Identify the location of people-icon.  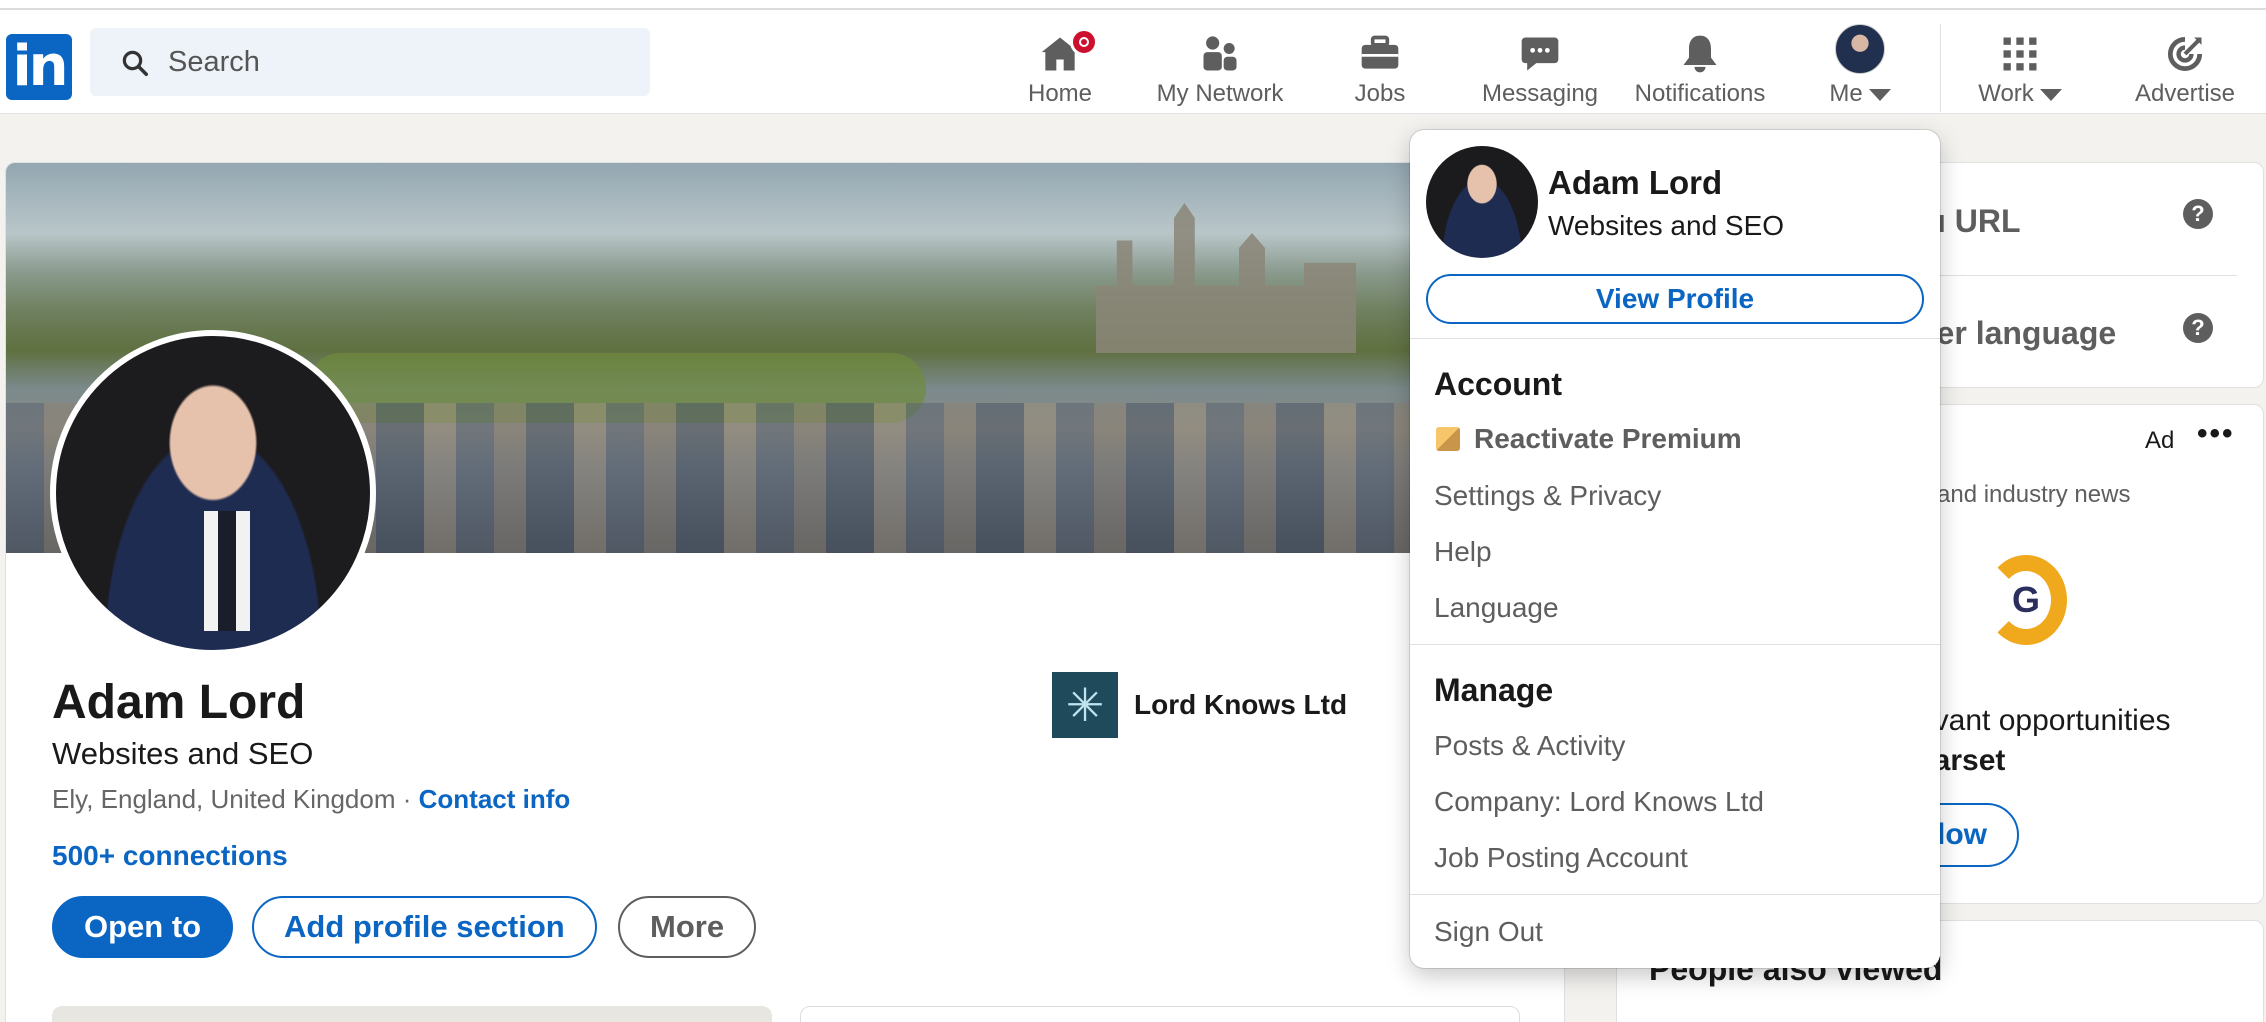
(1220, 53).